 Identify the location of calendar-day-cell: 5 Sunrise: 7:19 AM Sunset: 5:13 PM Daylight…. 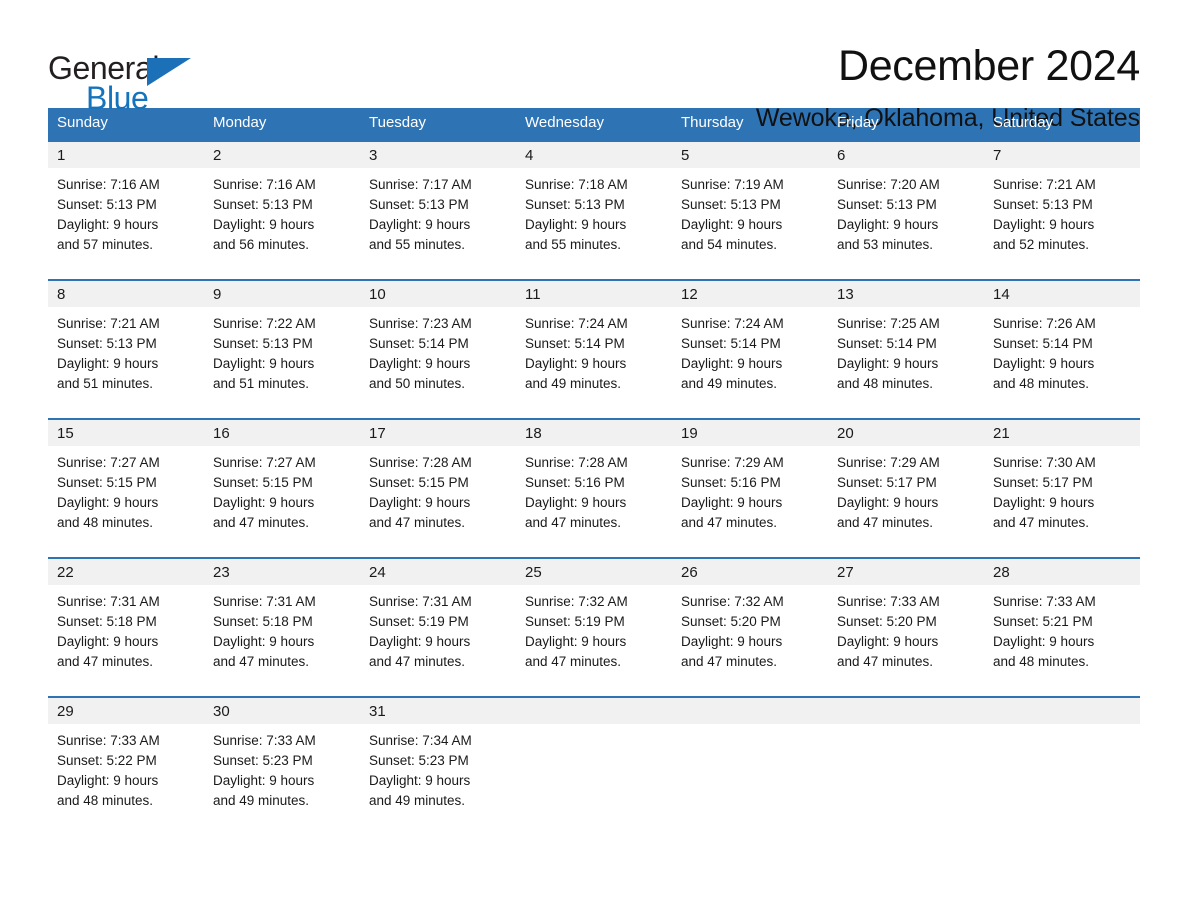
(750, 204).